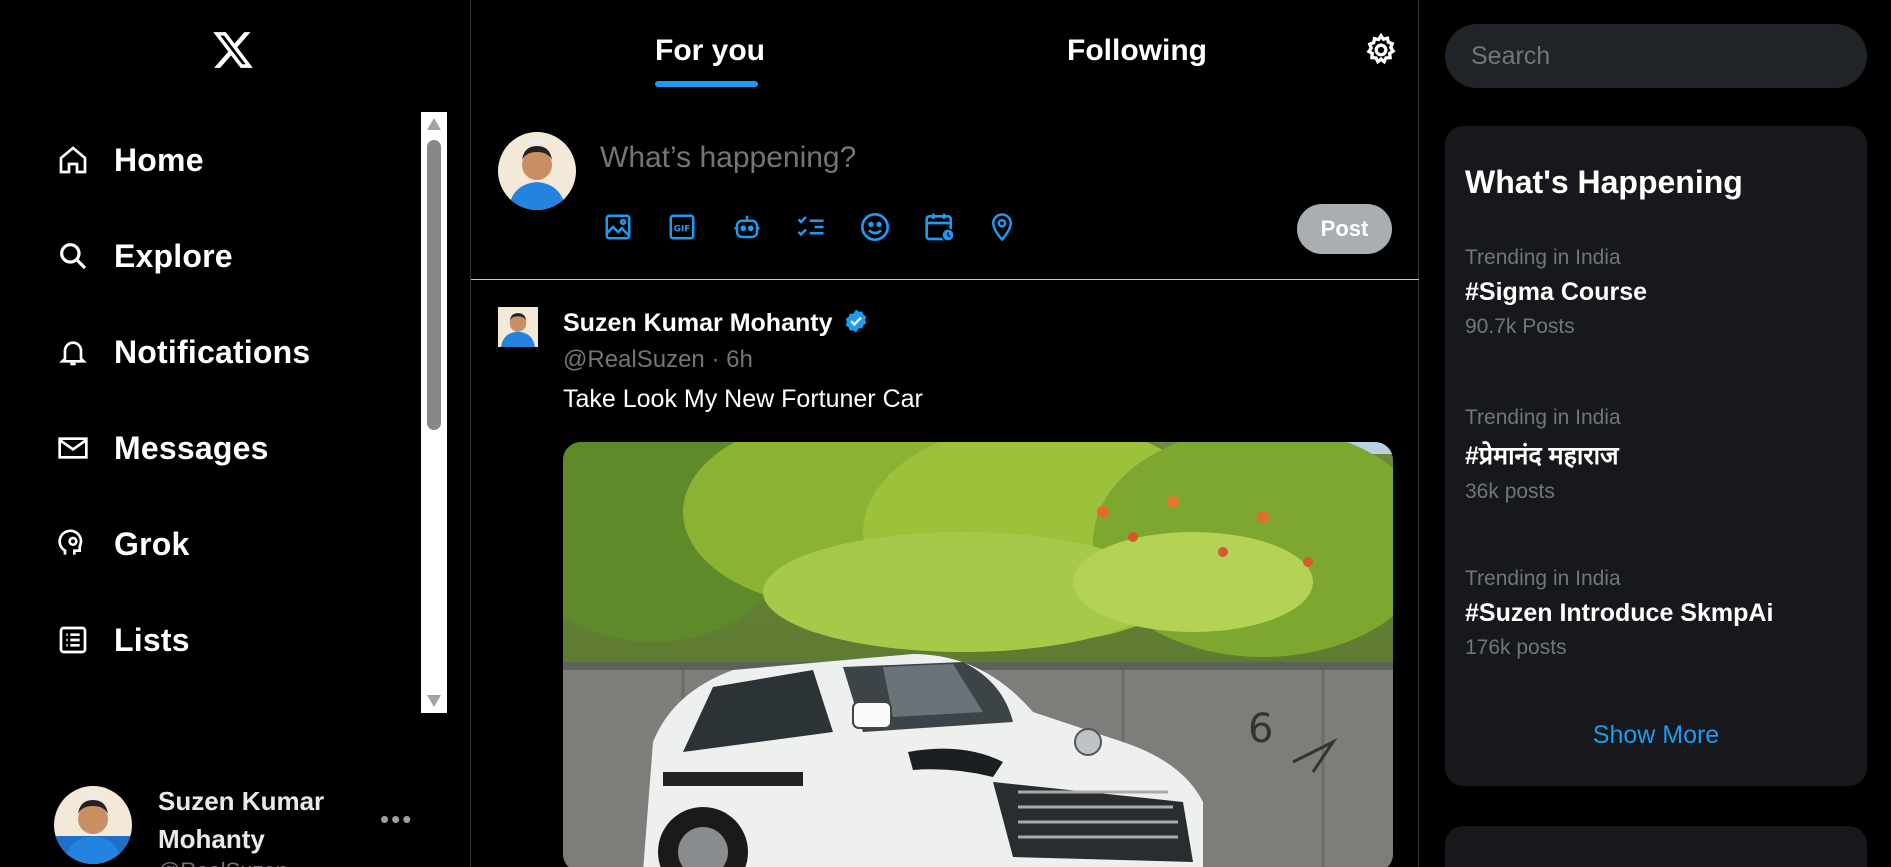 The width and height of the screenshot is (1891, 867). Describe the element at coordinates (212, 351) in the screenshot. I see `nav-label-notifications: Notifications` at that location.